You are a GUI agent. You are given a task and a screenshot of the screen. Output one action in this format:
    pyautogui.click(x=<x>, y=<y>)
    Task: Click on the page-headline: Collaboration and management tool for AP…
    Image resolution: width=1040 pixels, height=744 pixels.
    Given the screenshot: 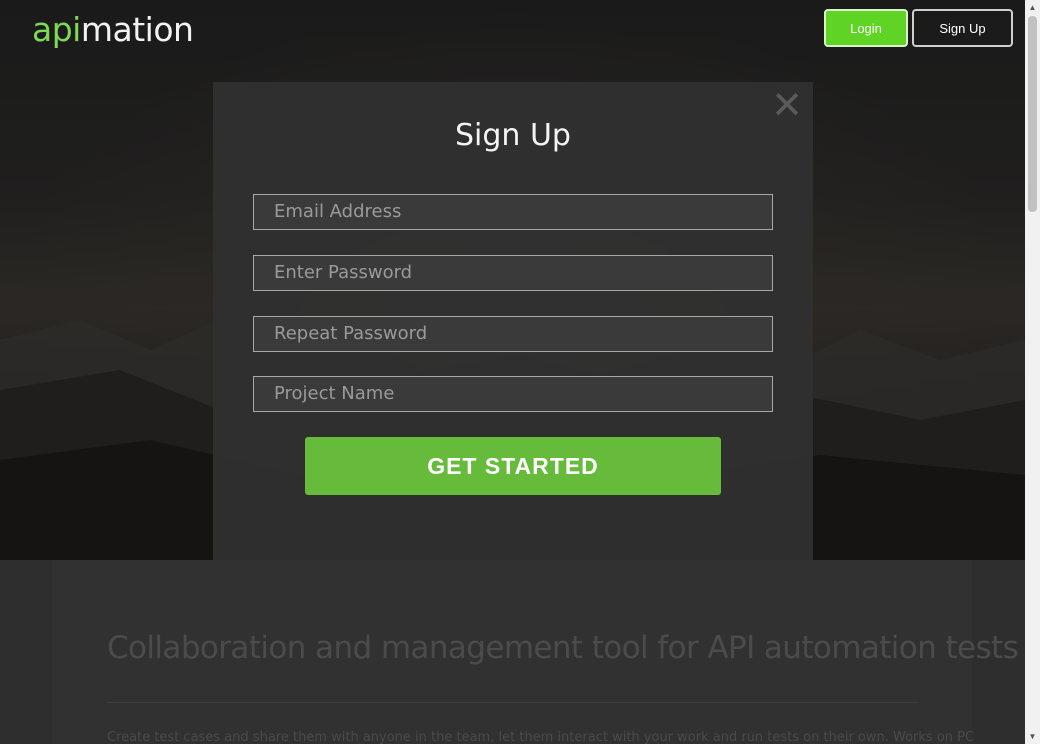 What is the action you would take?
    pyautogui.click(x=563, y=648)
    